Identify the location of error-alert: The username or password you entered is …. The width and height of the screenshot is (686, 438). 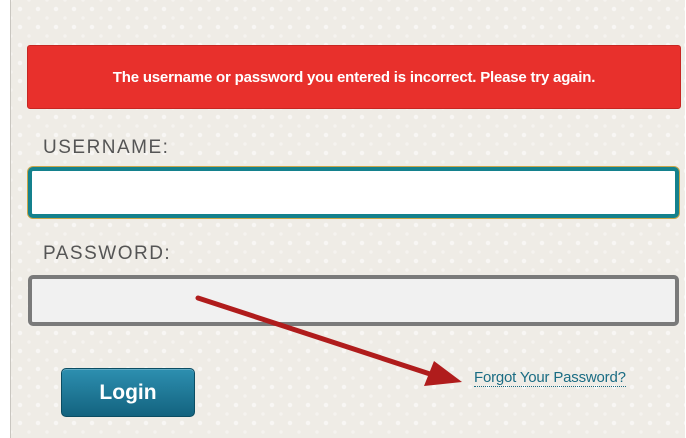
(354, 77).